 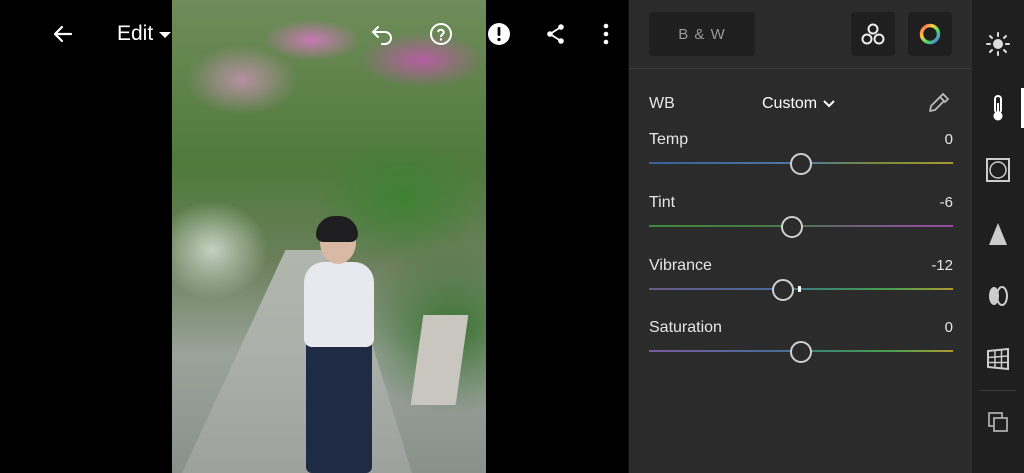 What do you see at coordinates (662, 103) in the screenshot?
I see `wb-label: WB` at bounding box center [662, 103].